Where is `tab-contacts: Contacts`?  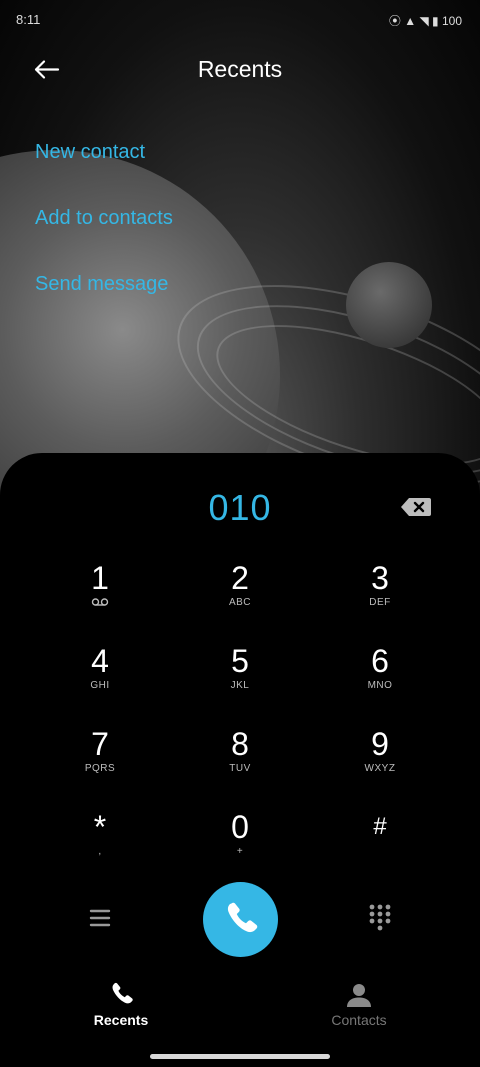
tab-contacts: Contacts is located at coordinates (359, 1004).